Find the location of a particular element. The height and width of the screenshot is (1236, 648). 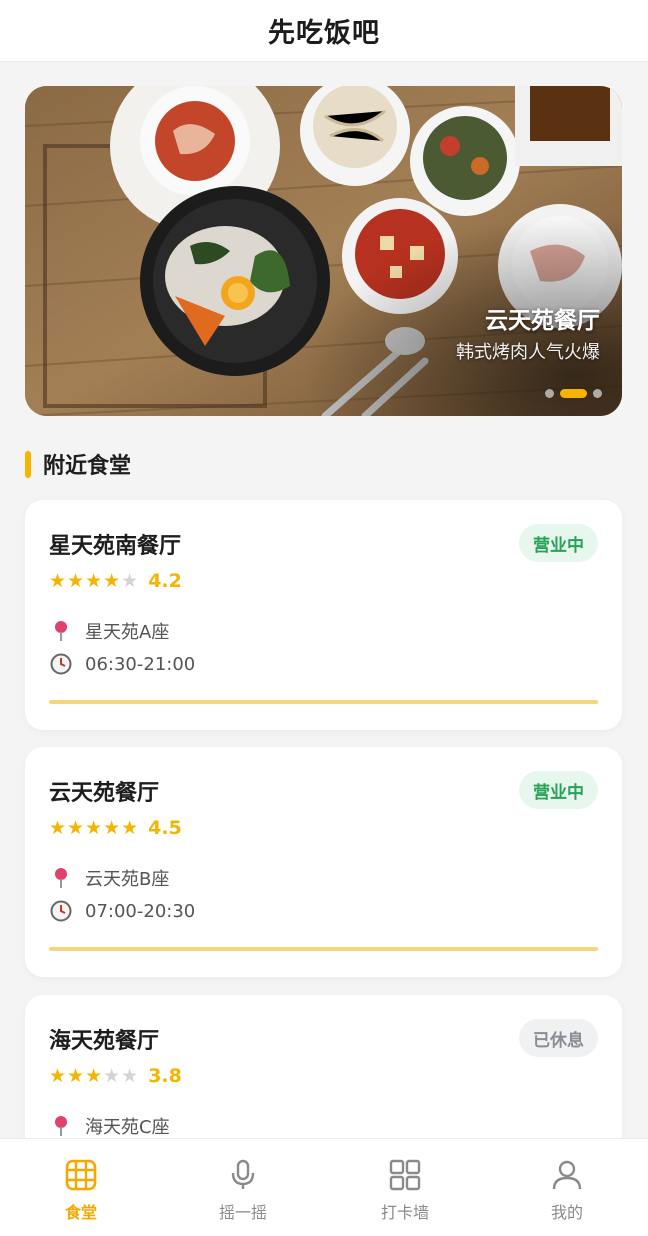

top-navbar: 先吃饭吧 is located at coordinates (324, 31).